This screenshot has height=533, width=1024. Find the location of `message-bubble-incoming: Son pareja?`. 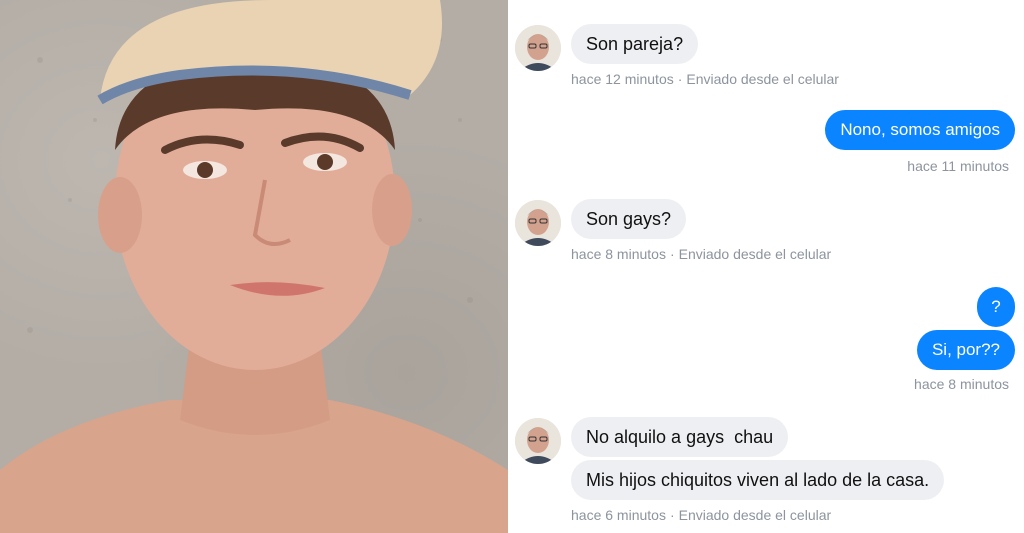

message-bubble-incoming: Son pareja? is located at coordinates (635, 44).